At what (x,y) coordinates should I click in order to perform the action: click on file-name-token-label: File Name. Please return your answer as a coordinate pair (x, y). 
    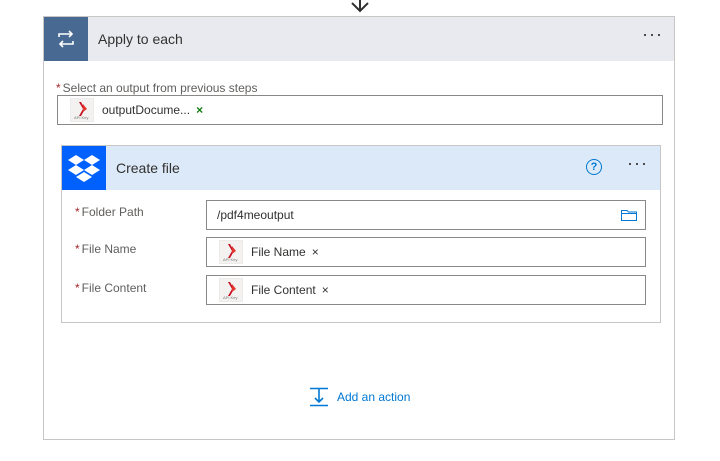
    Looking at the image, I should click on (278, 252).